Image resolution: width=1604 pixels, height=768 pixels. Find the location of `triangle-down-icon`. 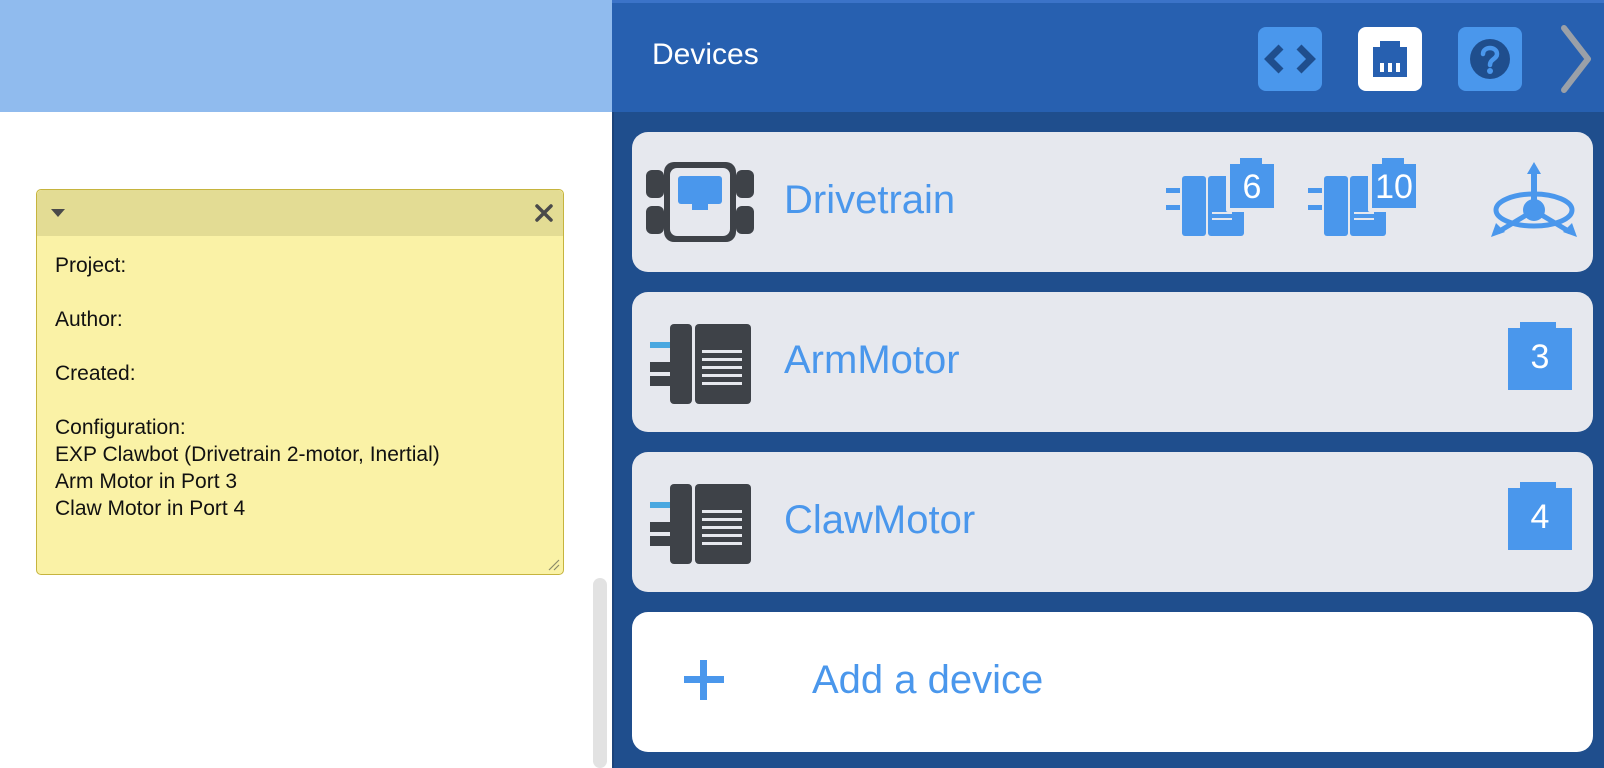

triangle-down-icon is located at coordinates (58, 213).